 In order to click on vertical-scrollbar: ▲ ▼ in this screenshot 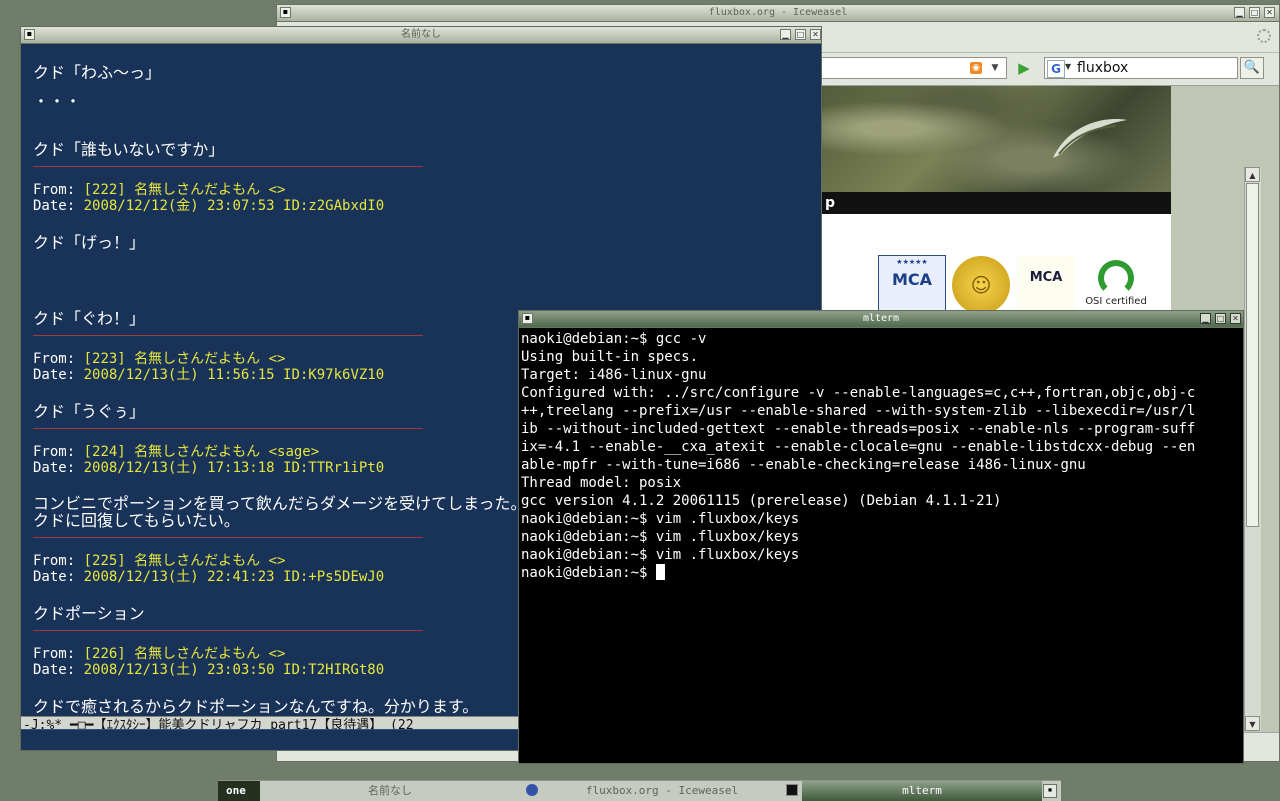, I will do `click(1252, 449)`.